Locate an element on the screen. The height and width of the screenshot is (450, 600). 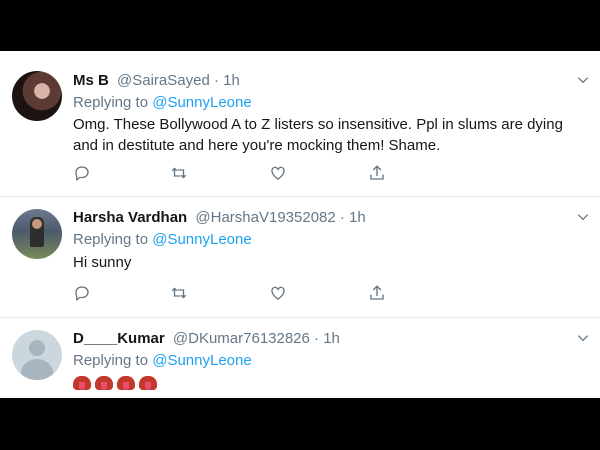
tweet-text: Hi sunny is located at coordinates (102, 262).